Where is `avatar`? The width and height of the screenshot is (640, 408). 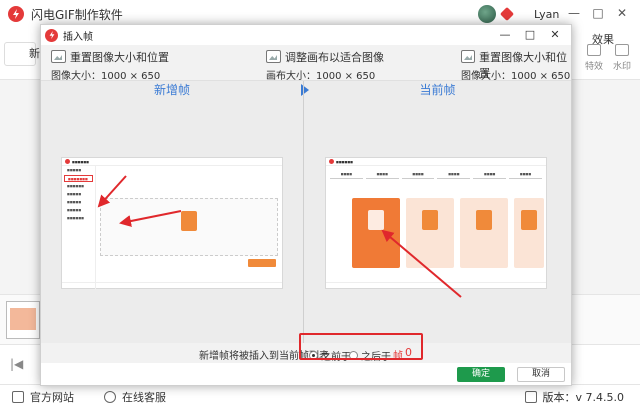
avatar is located at coordinates (487, 14).